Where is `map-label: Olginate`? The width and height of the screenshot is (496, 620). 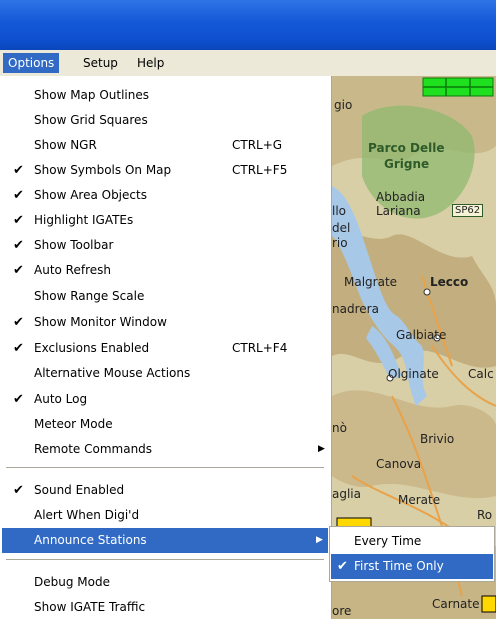
map-label: Olginate is located at coordinates (413, 374).